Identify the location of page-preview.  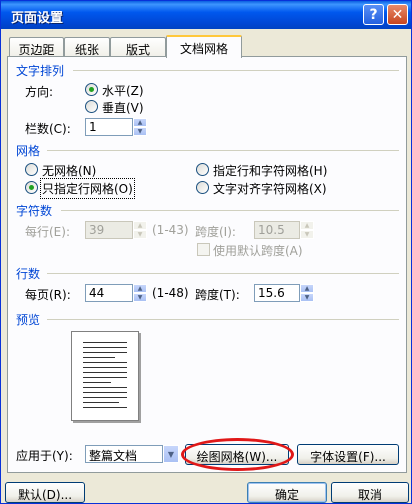
(105, 376).